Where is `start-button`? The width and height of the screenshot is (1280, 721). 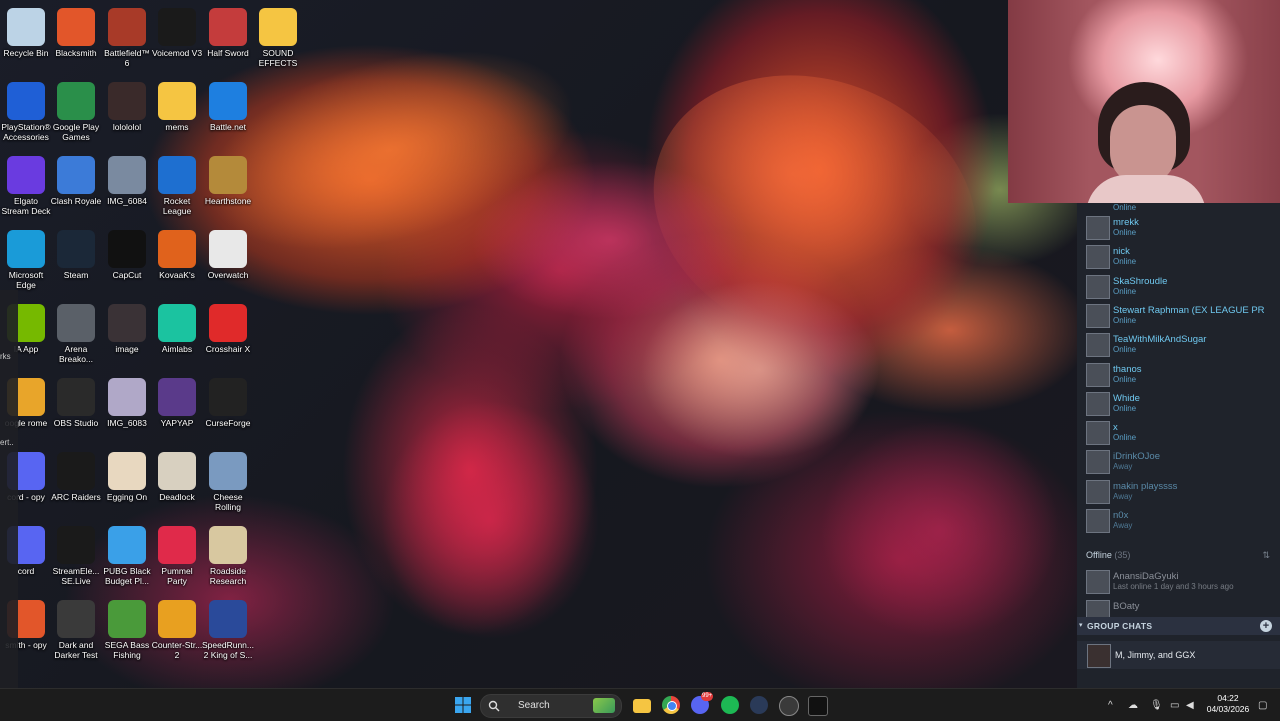
start-button is located at coordinates (463, 705).